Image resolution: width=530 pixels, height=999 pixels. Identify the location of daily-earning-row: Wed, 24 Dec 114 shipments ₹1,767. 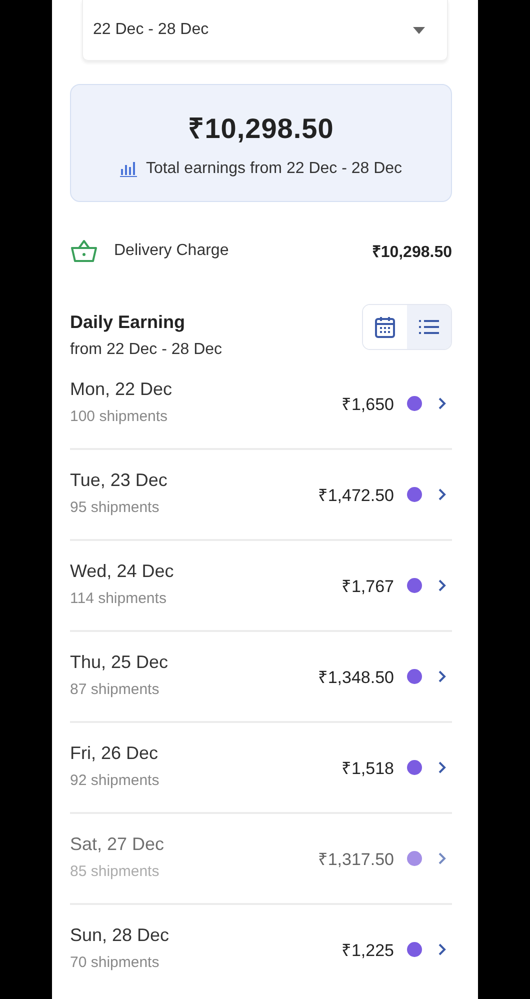
(261, 586).